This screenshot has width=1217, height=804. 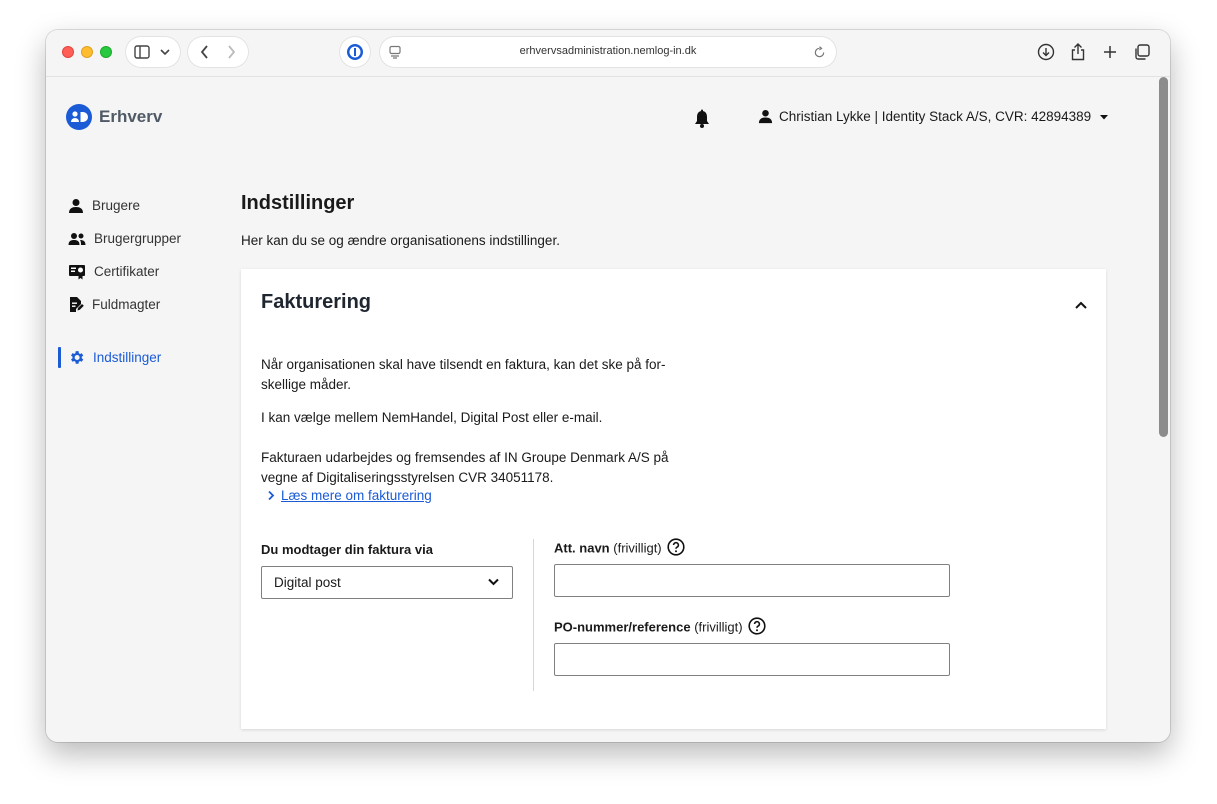 I want to click on collapse-button, so click(x=1081, y=306).